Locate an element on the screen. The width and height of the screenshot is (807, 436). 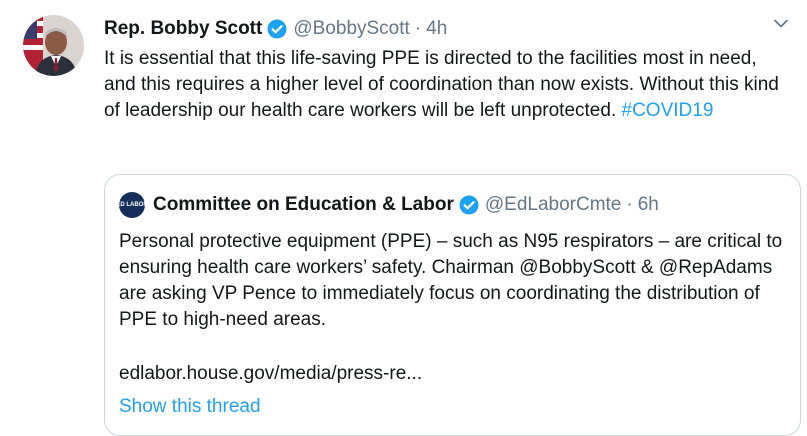
author-name: Rep. Bobby Scott is located at coordinates (183, 29).